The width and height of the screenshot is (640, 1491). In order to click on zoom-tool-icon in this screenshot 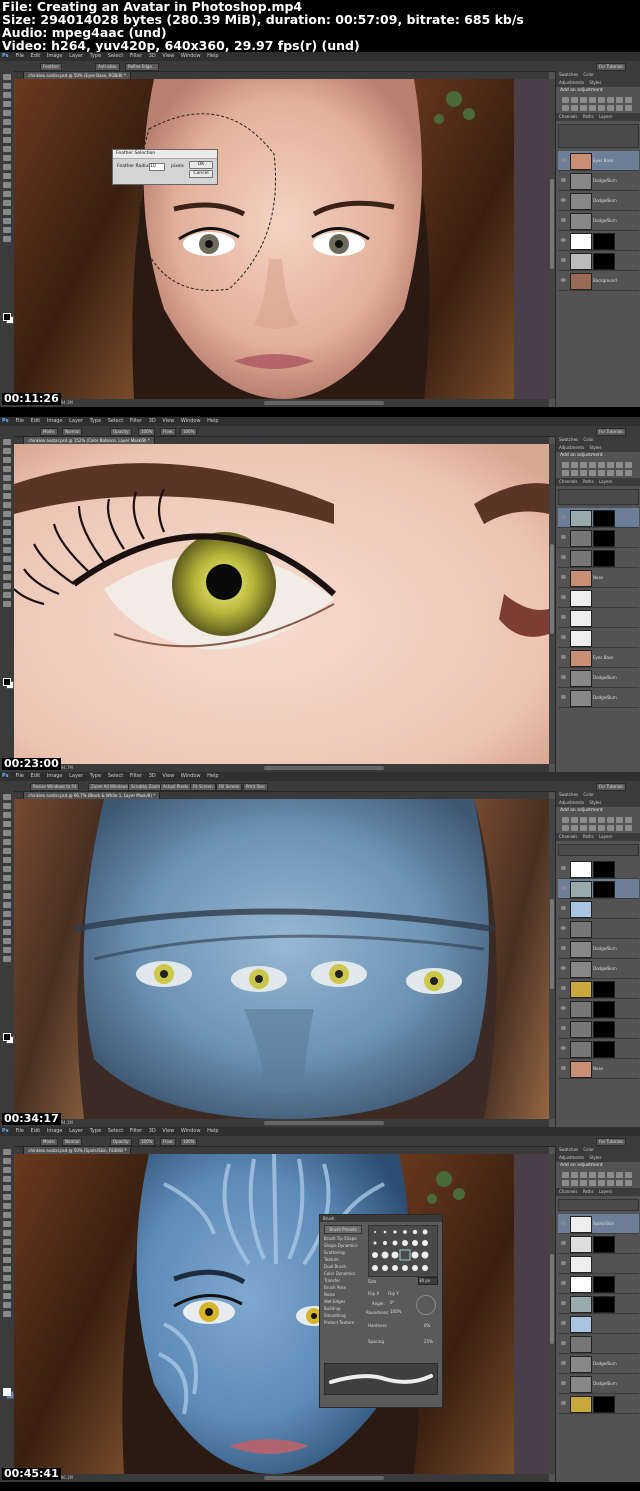, I will do `click(7, 1314)`.